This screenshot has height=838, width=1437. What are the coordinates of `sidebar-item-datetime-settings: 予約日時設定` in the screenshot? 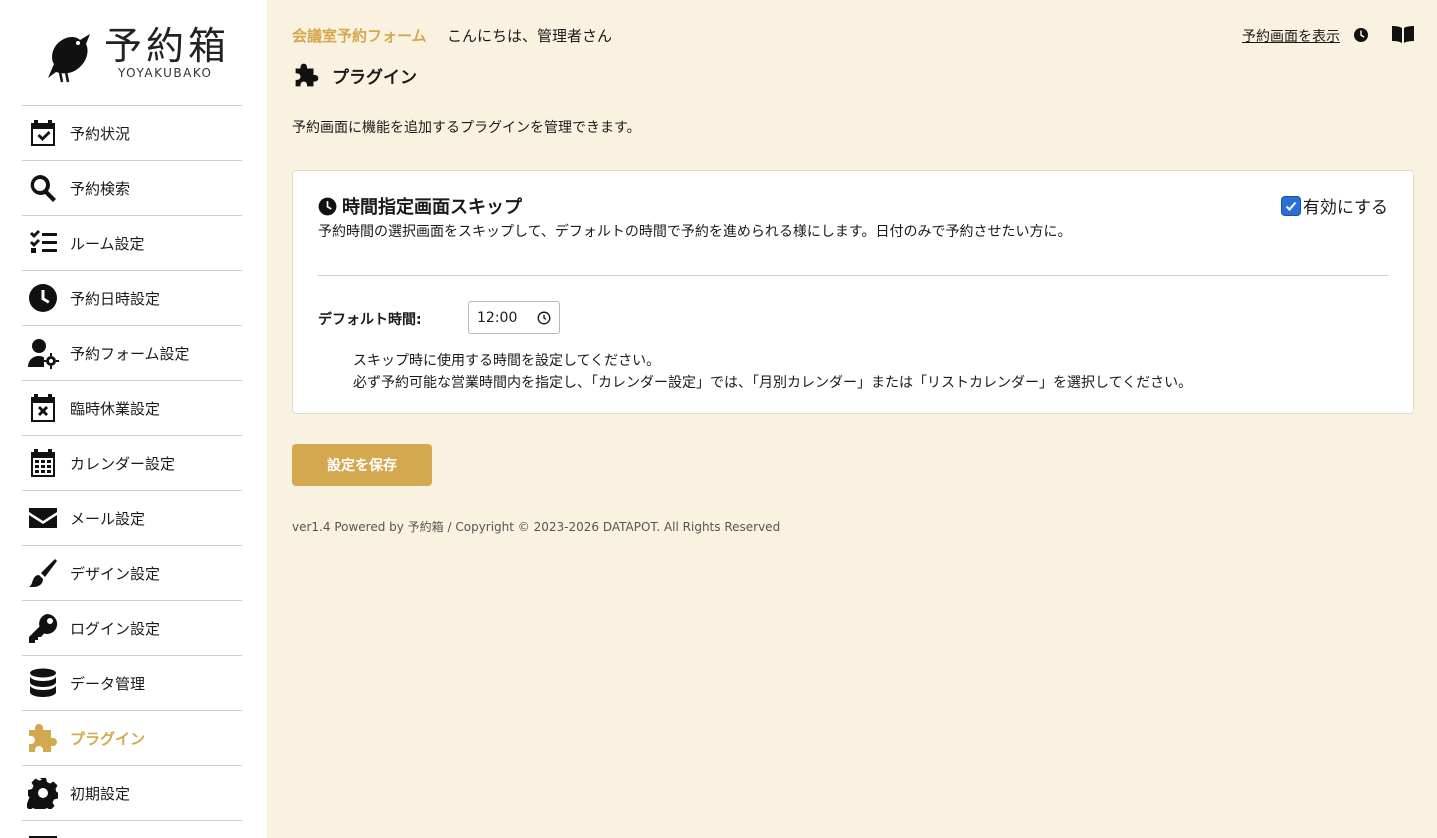 It's located at (132, 298).